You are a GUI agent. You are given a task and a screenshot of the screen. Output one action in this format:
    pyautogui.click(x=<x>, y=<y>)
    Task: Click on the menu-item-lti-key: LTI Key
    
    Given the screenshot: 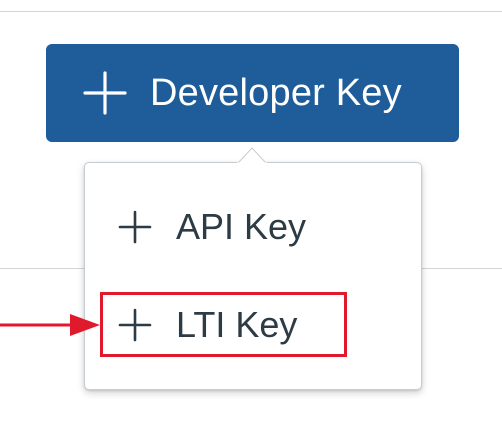 What is the action you would take?
    pyautogui.click(x=207, y=325)
    